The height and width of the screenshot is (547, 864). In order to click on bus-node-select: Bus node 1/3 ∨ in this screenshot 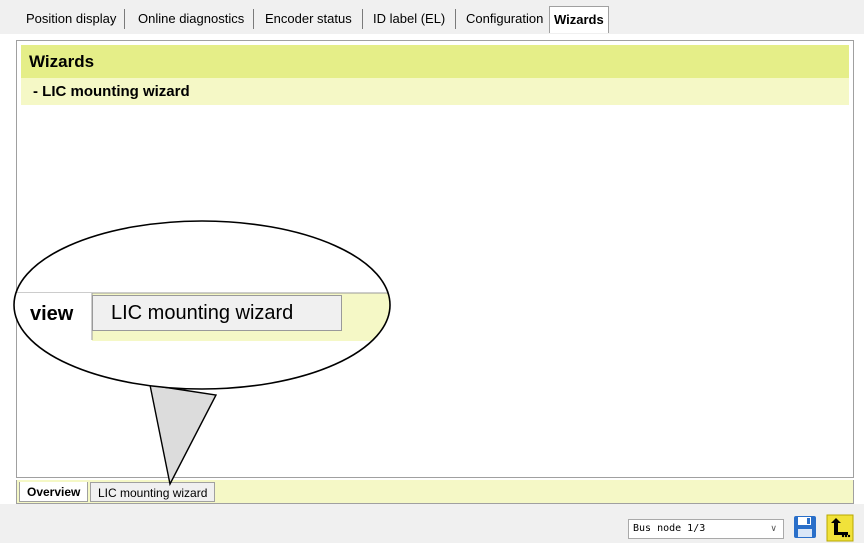, I will do `click(706, 529)`.